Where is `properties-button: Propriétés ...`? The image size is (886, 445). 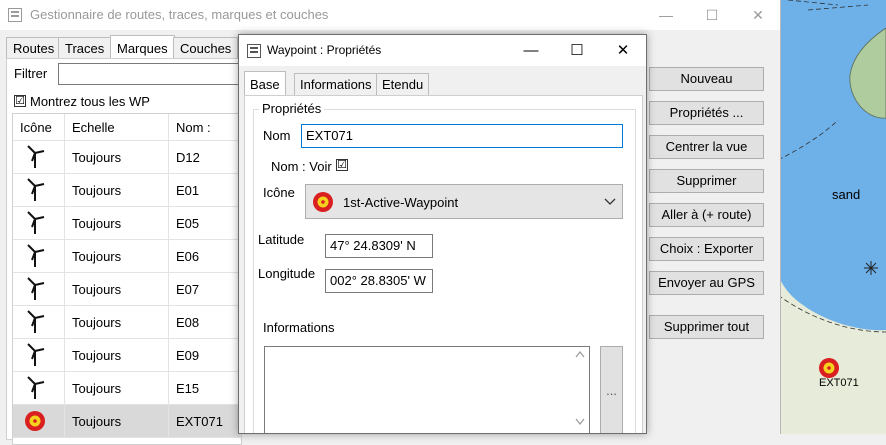 properties-button: Propriétés ... is located at coordinates (706, 113).